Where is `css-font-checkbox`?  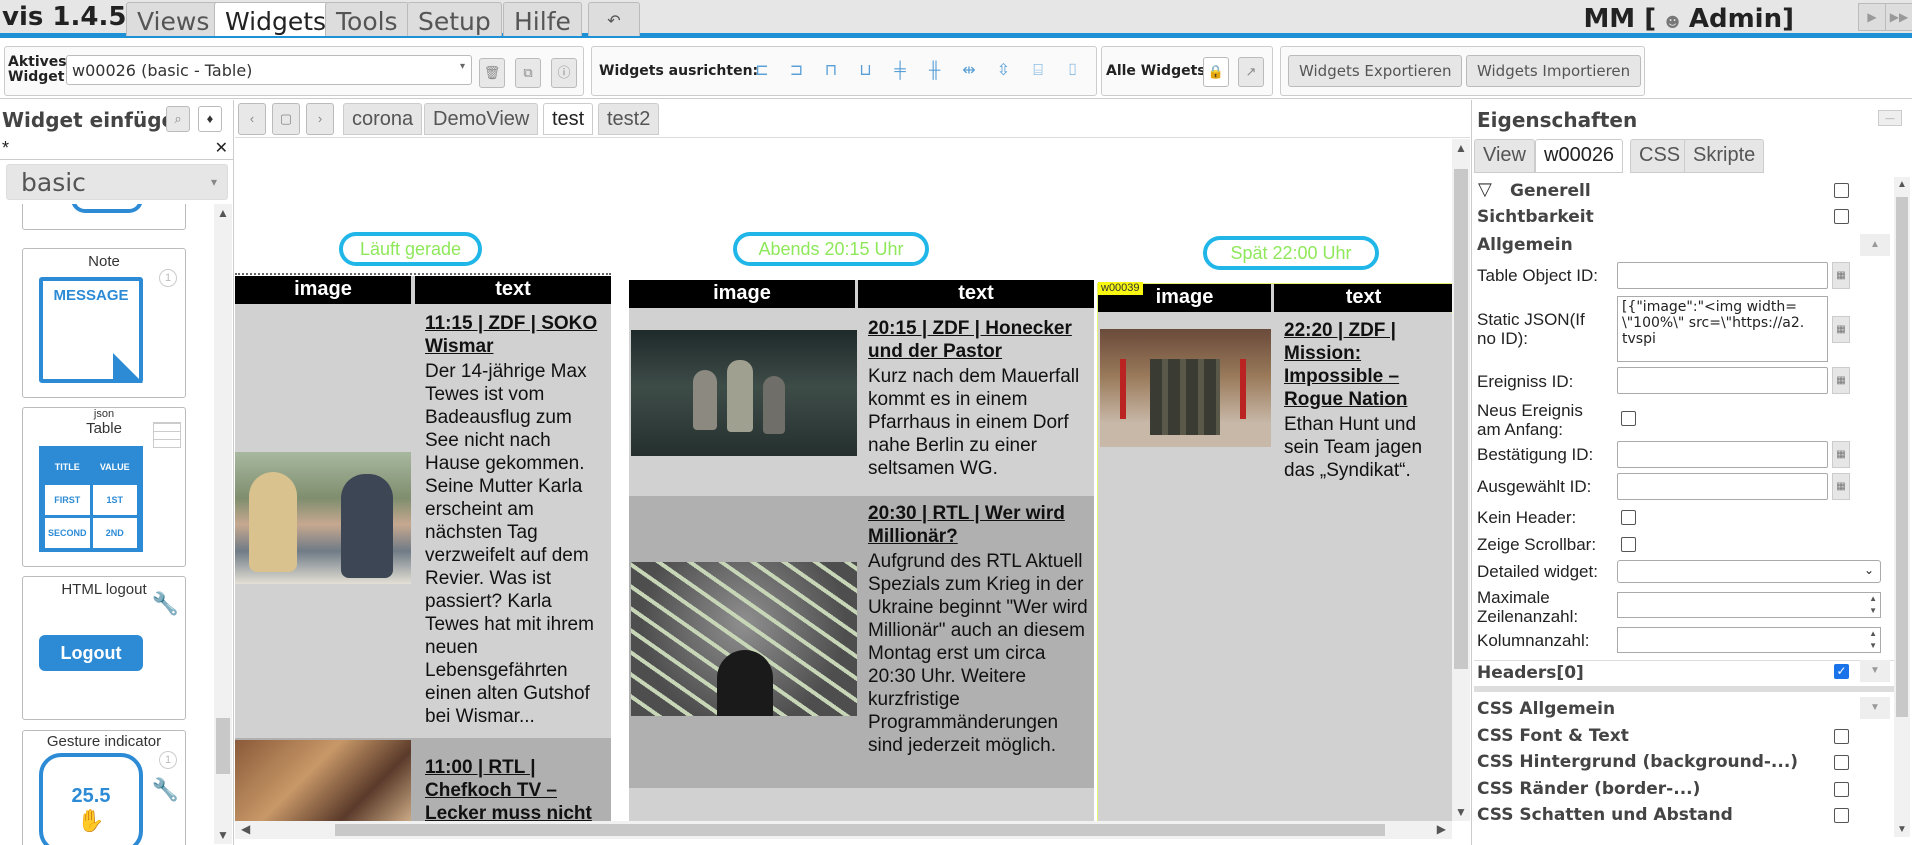
css-font-checkbox is located at coordinates (1841, 736).